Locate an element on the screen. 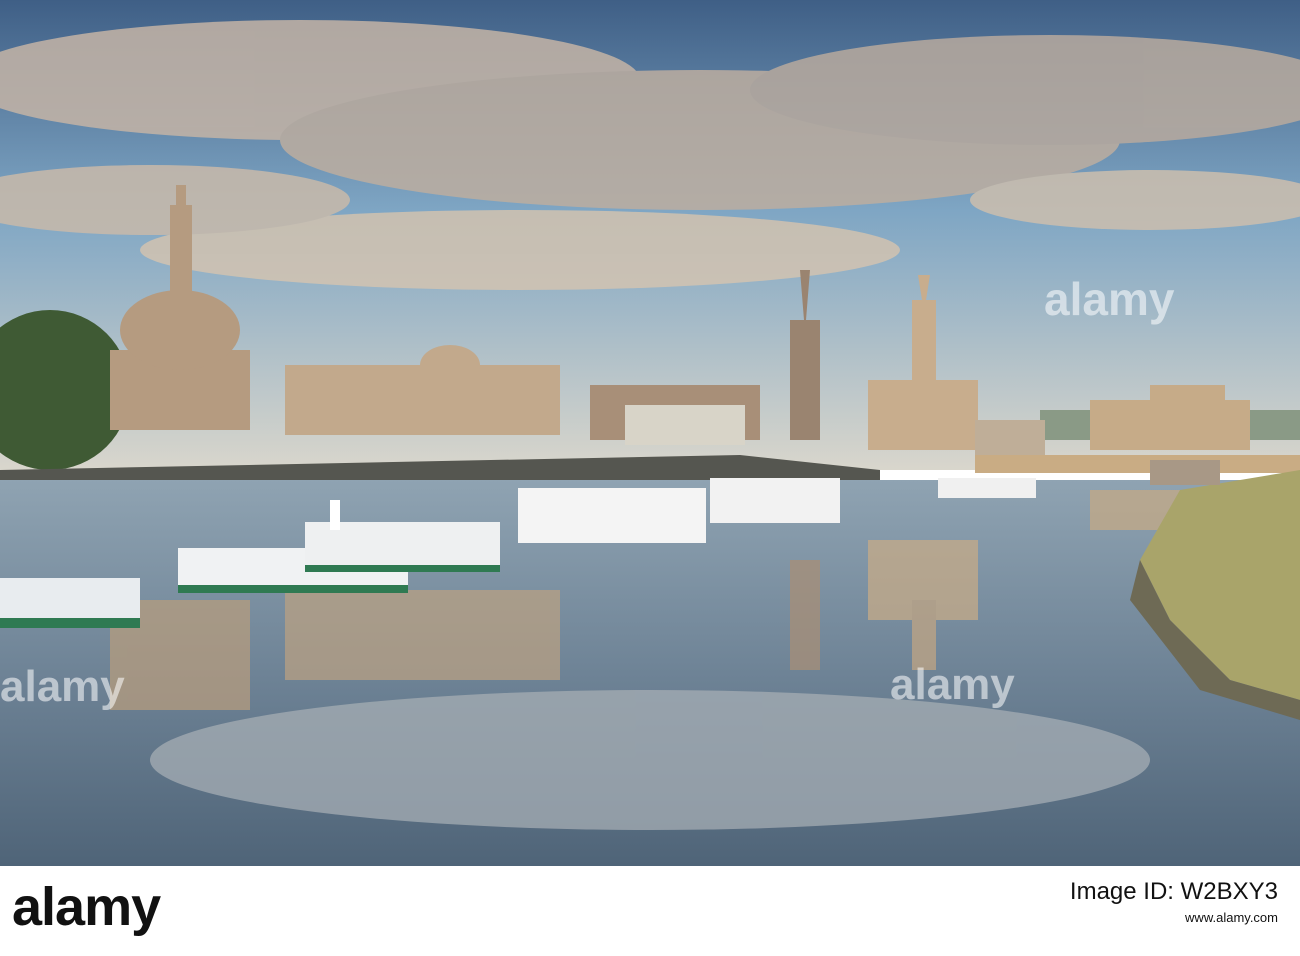 This screenshot has height=956, width=1300. site-url: www.alamy.com is located at coordinates (1174, 917).